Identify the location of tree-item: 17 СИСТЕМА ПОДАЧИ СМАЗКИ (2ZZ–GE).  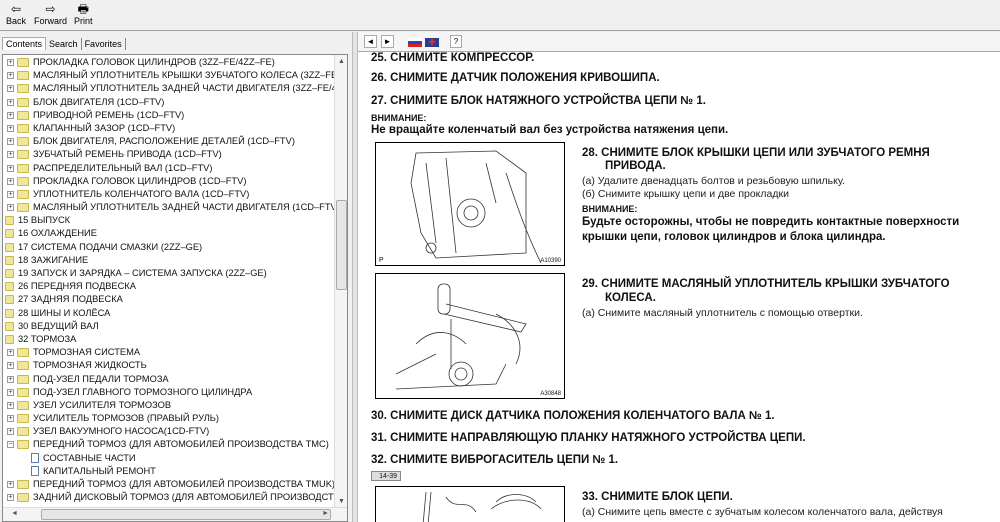
(169, 247).